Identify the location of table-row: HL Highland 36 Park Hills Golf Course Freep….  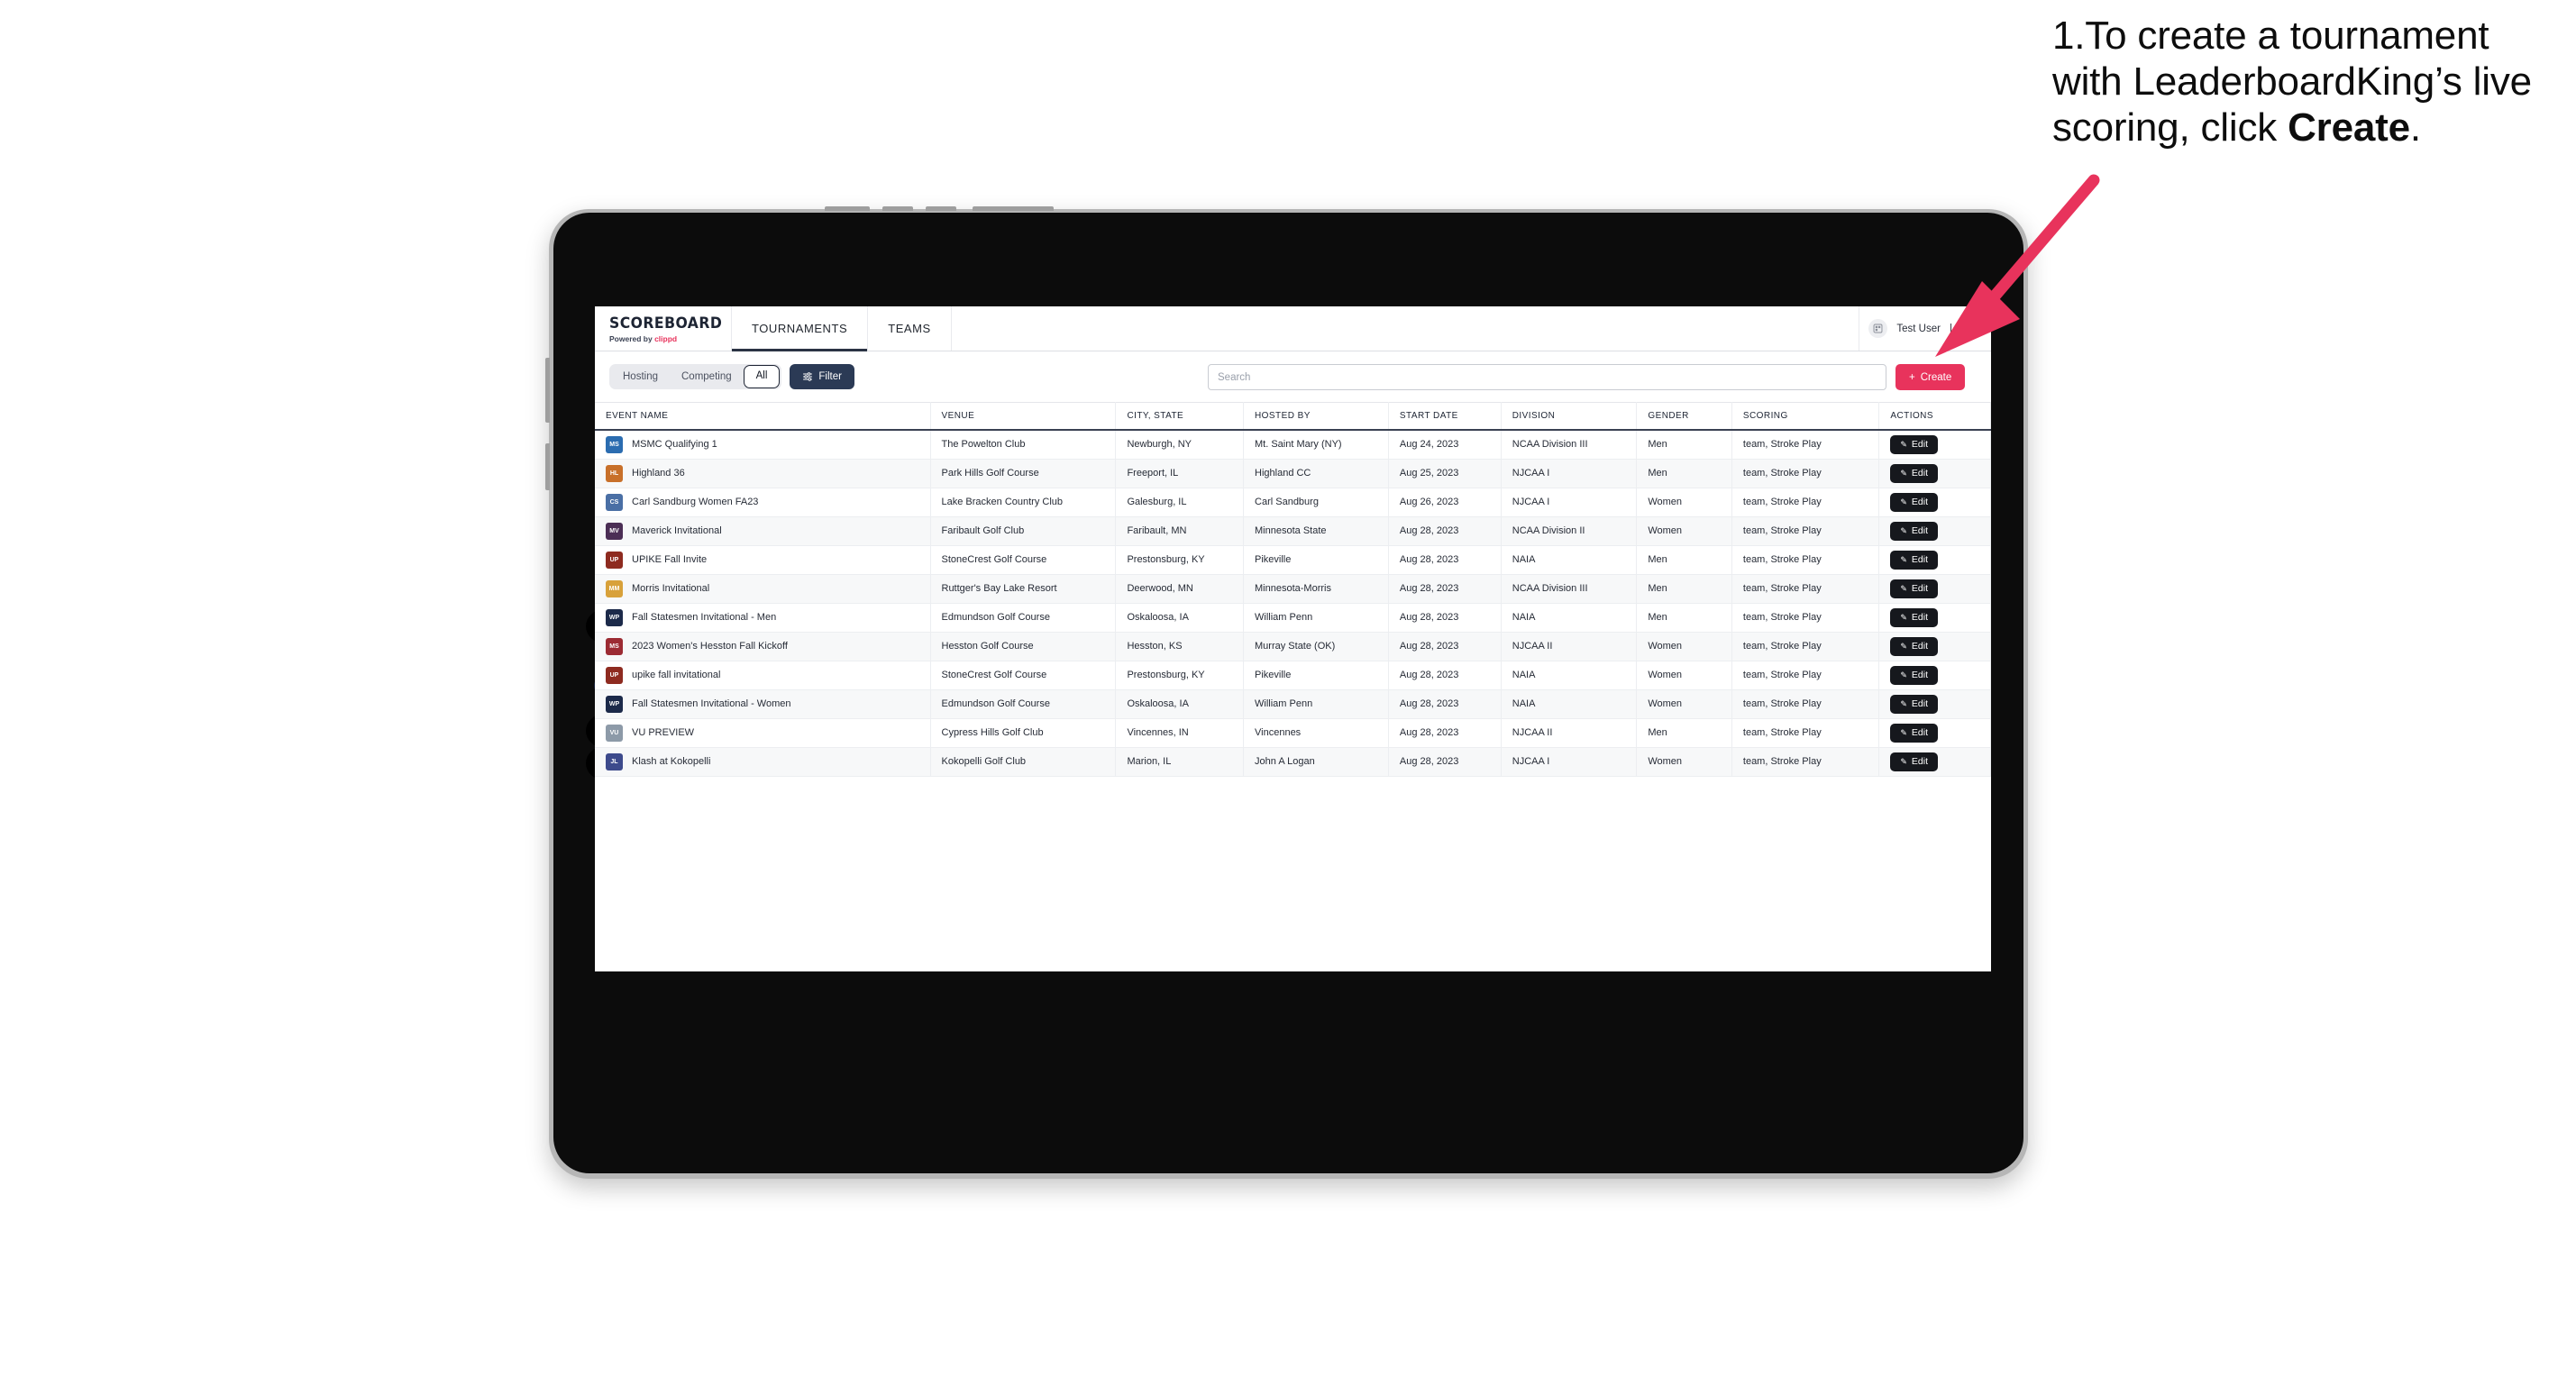
(1293, 473).